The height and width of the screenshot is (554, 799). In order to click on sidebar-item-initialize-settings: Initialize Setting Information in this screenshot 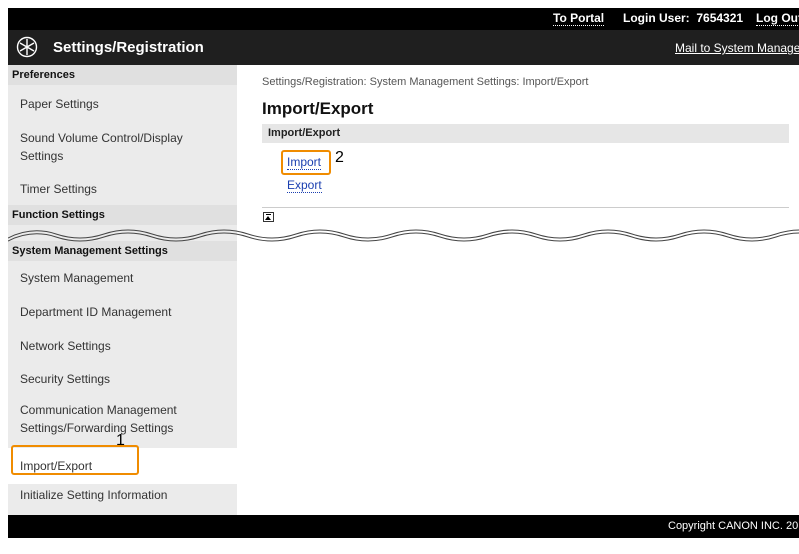, I will do `click(122, 495)`.